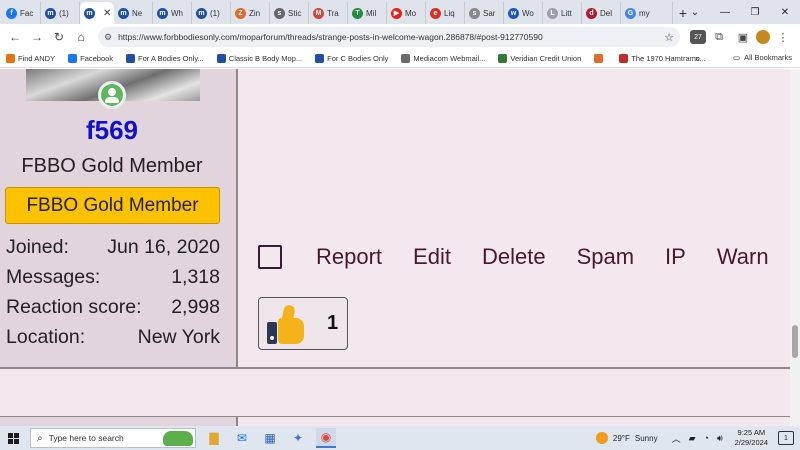 The height and width of the screenshot is (450, 800). What do you see at coordinates (107, 13) in the screenshot?
I see `close-tab-icon: ✕` at bounding box center [107, 13].